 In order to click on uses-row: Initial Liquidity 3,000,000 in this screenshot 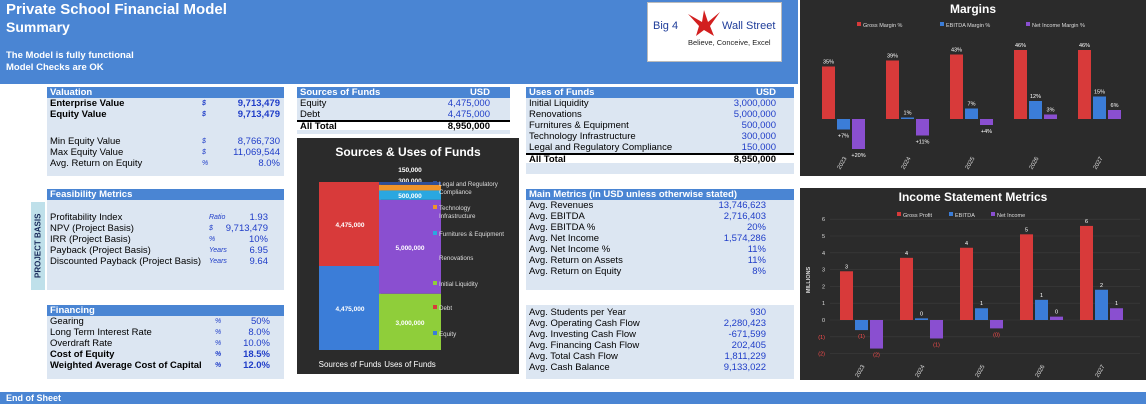, I will do `click(660, 103)`.